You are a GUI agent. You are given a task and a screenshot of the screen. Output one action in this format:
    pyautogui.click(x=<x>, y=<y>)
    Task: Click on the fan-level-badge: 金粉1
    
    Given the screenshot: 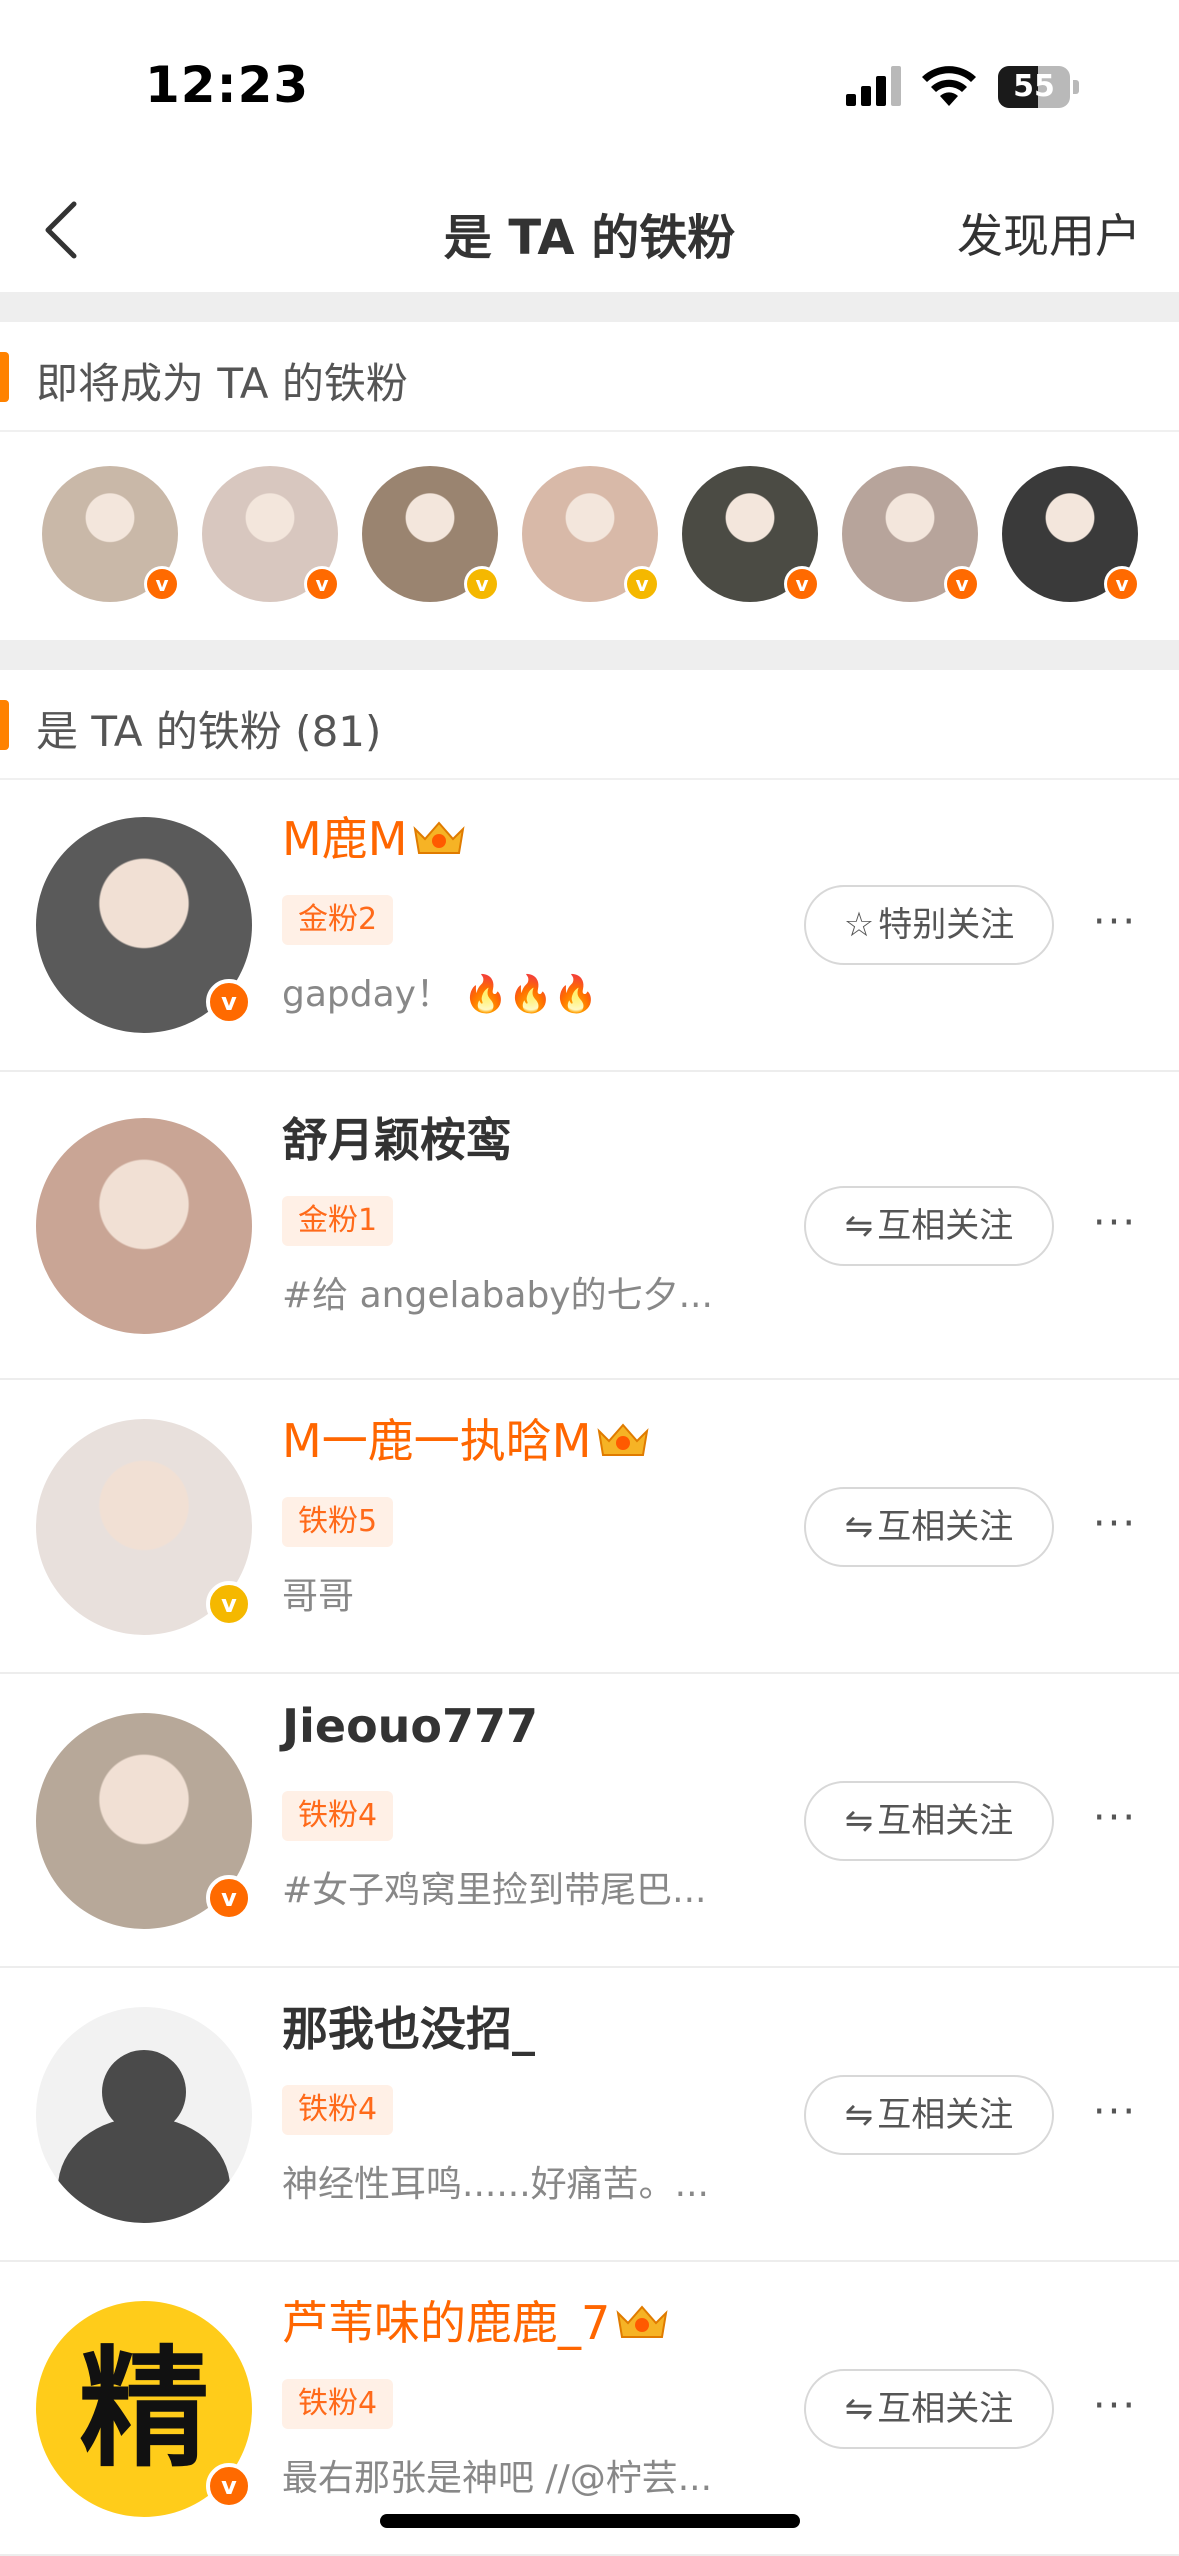 What is the action you would take?
    pyautogui.click(x=338, y=1221)
    